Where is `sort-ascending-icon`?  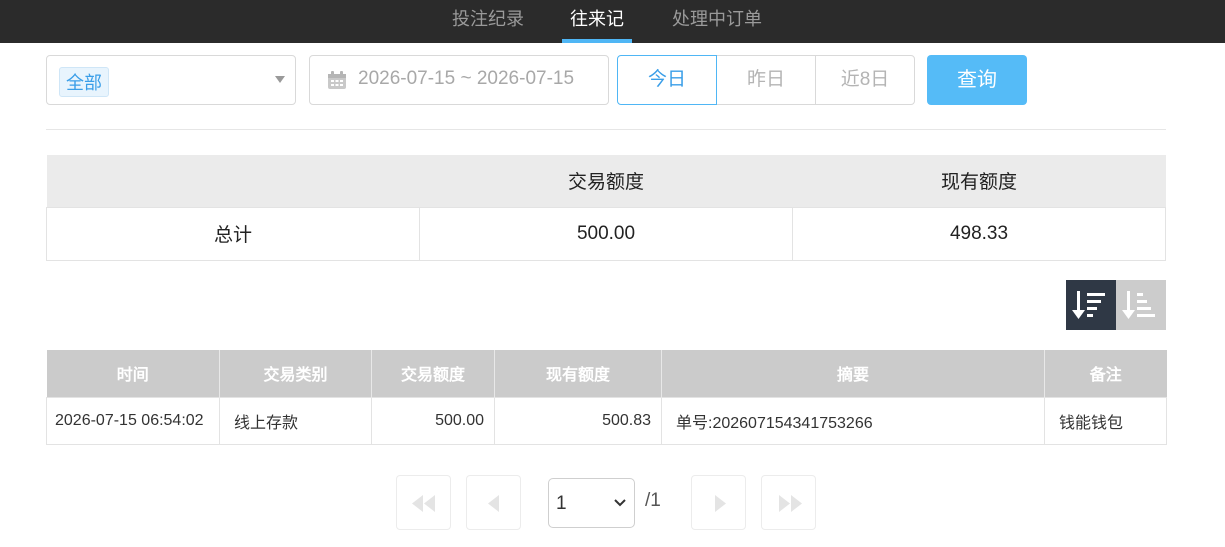 sort-ascending-icon is located at coordinates (1138, 305).